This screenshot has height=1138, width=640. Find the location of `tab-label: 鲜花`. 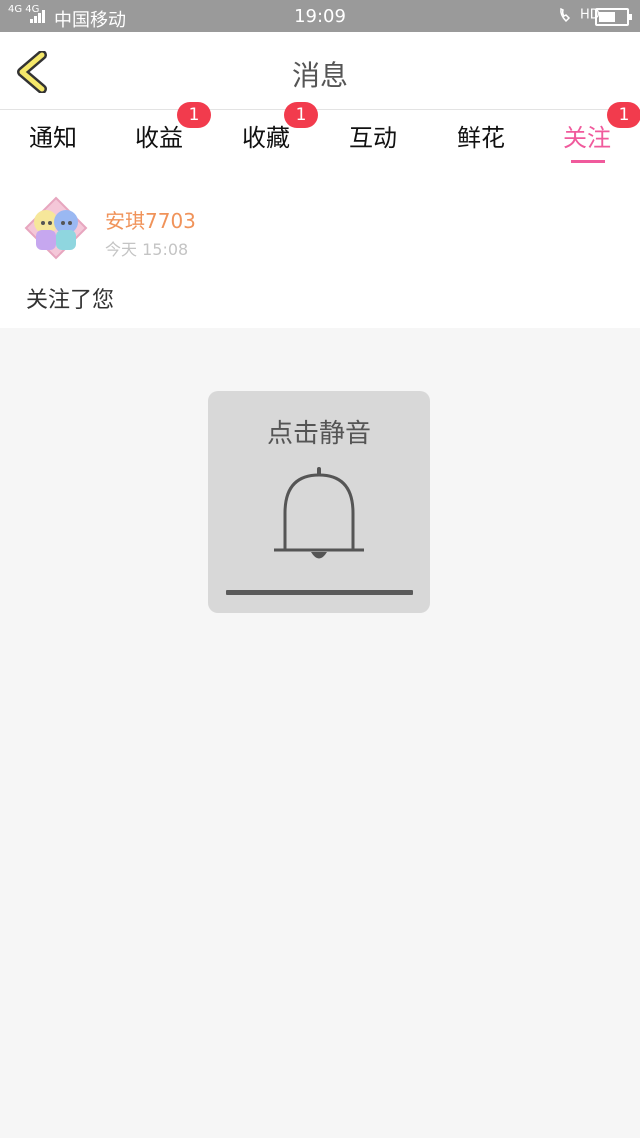

tab-label: 鲜花 is located at coordinates (481, 138).